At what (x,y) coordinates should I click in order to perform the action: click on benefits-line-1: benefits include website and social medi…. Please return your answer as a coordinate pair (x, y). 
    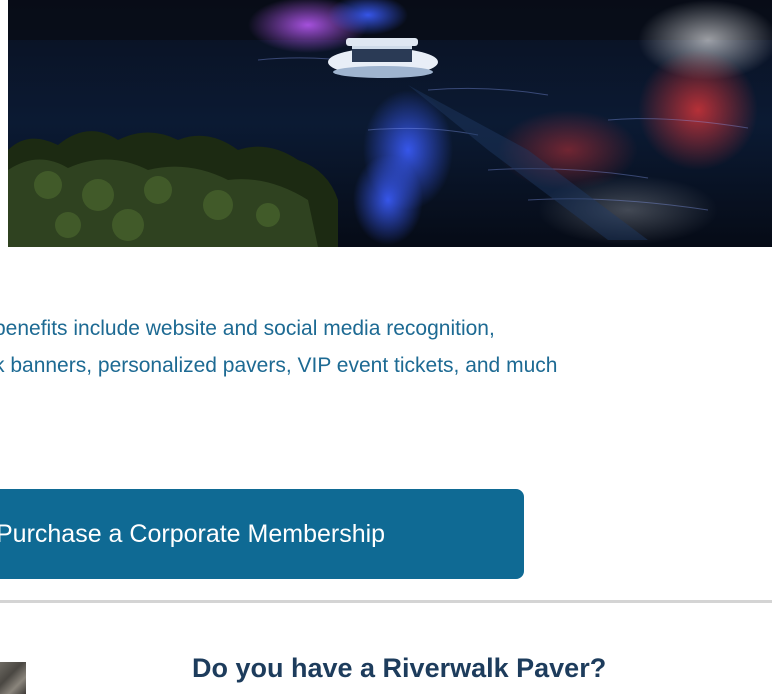
    Looking at the image, I should click on (247, 328).